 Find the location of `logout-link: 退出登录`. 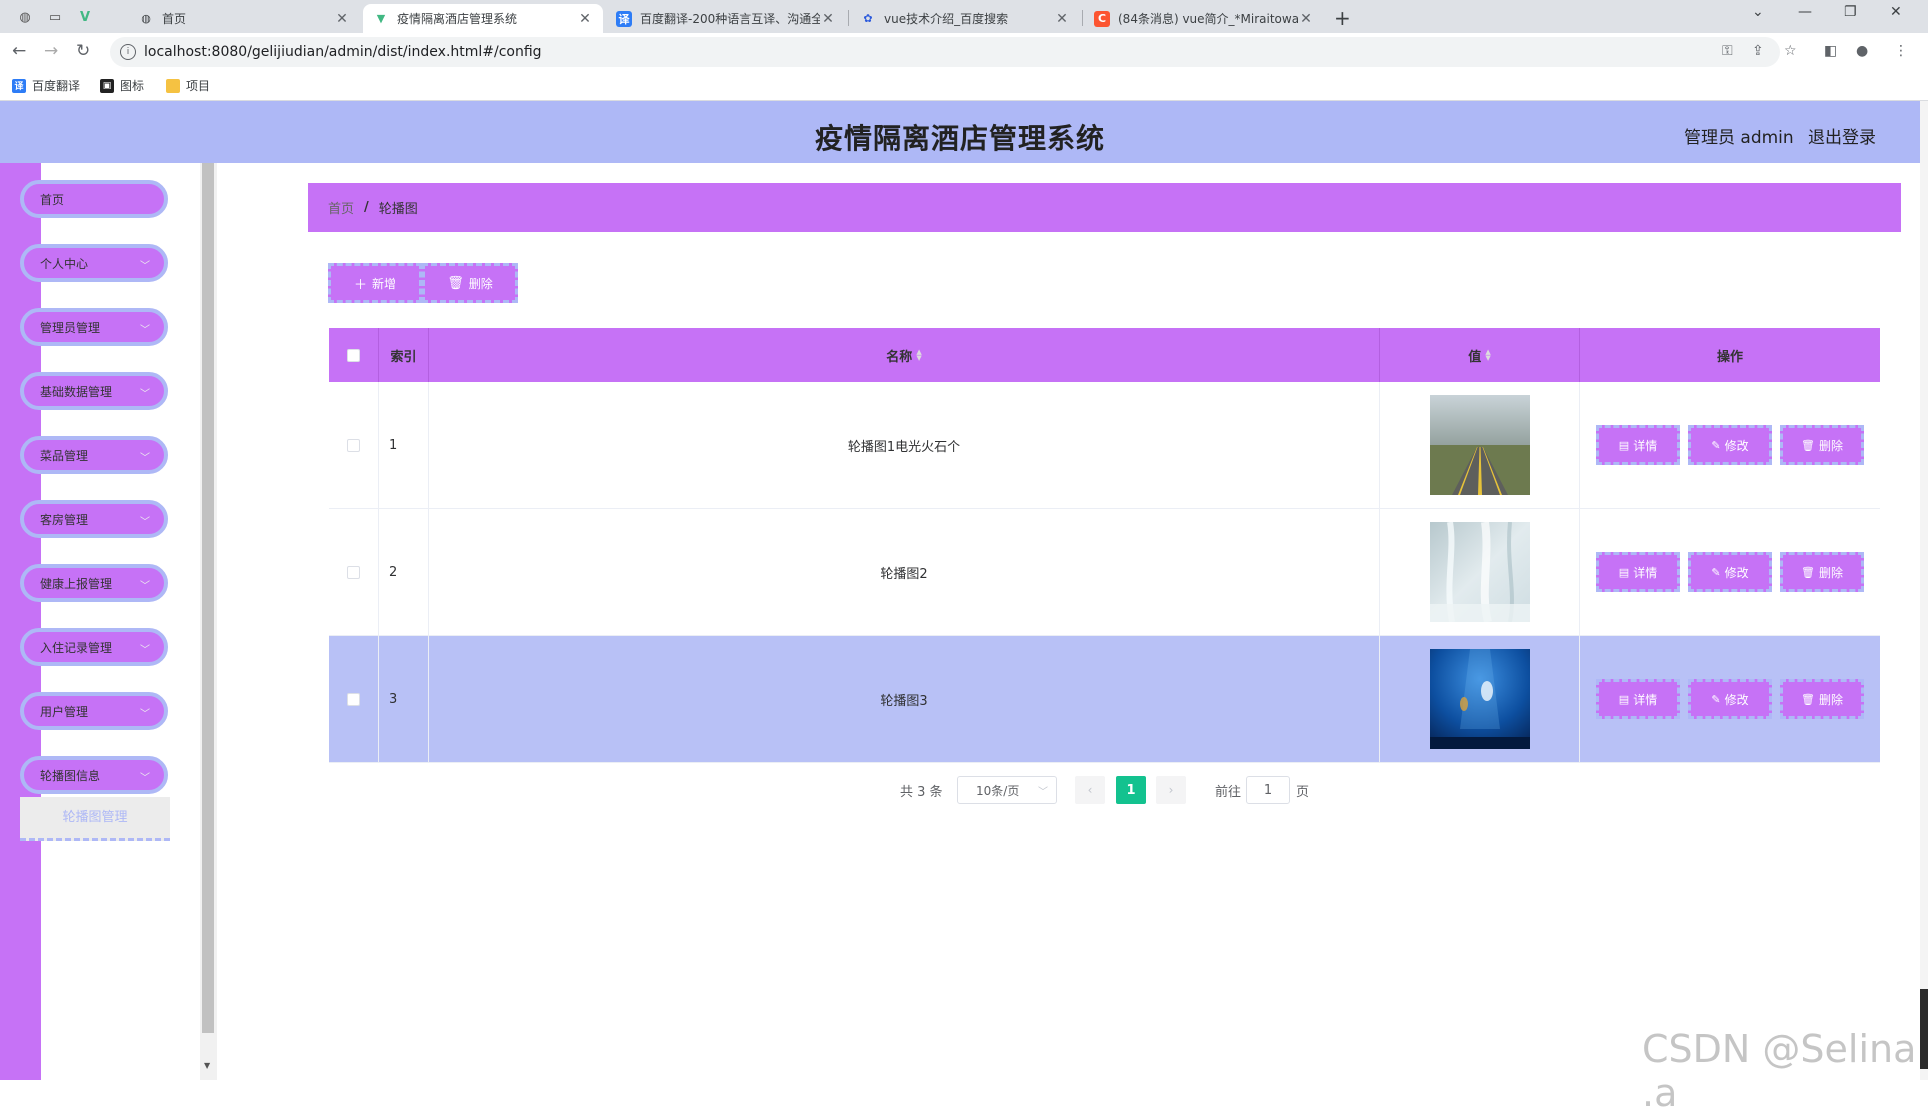

logout-link: 退出登录 is located at coordinates (1842, 135).